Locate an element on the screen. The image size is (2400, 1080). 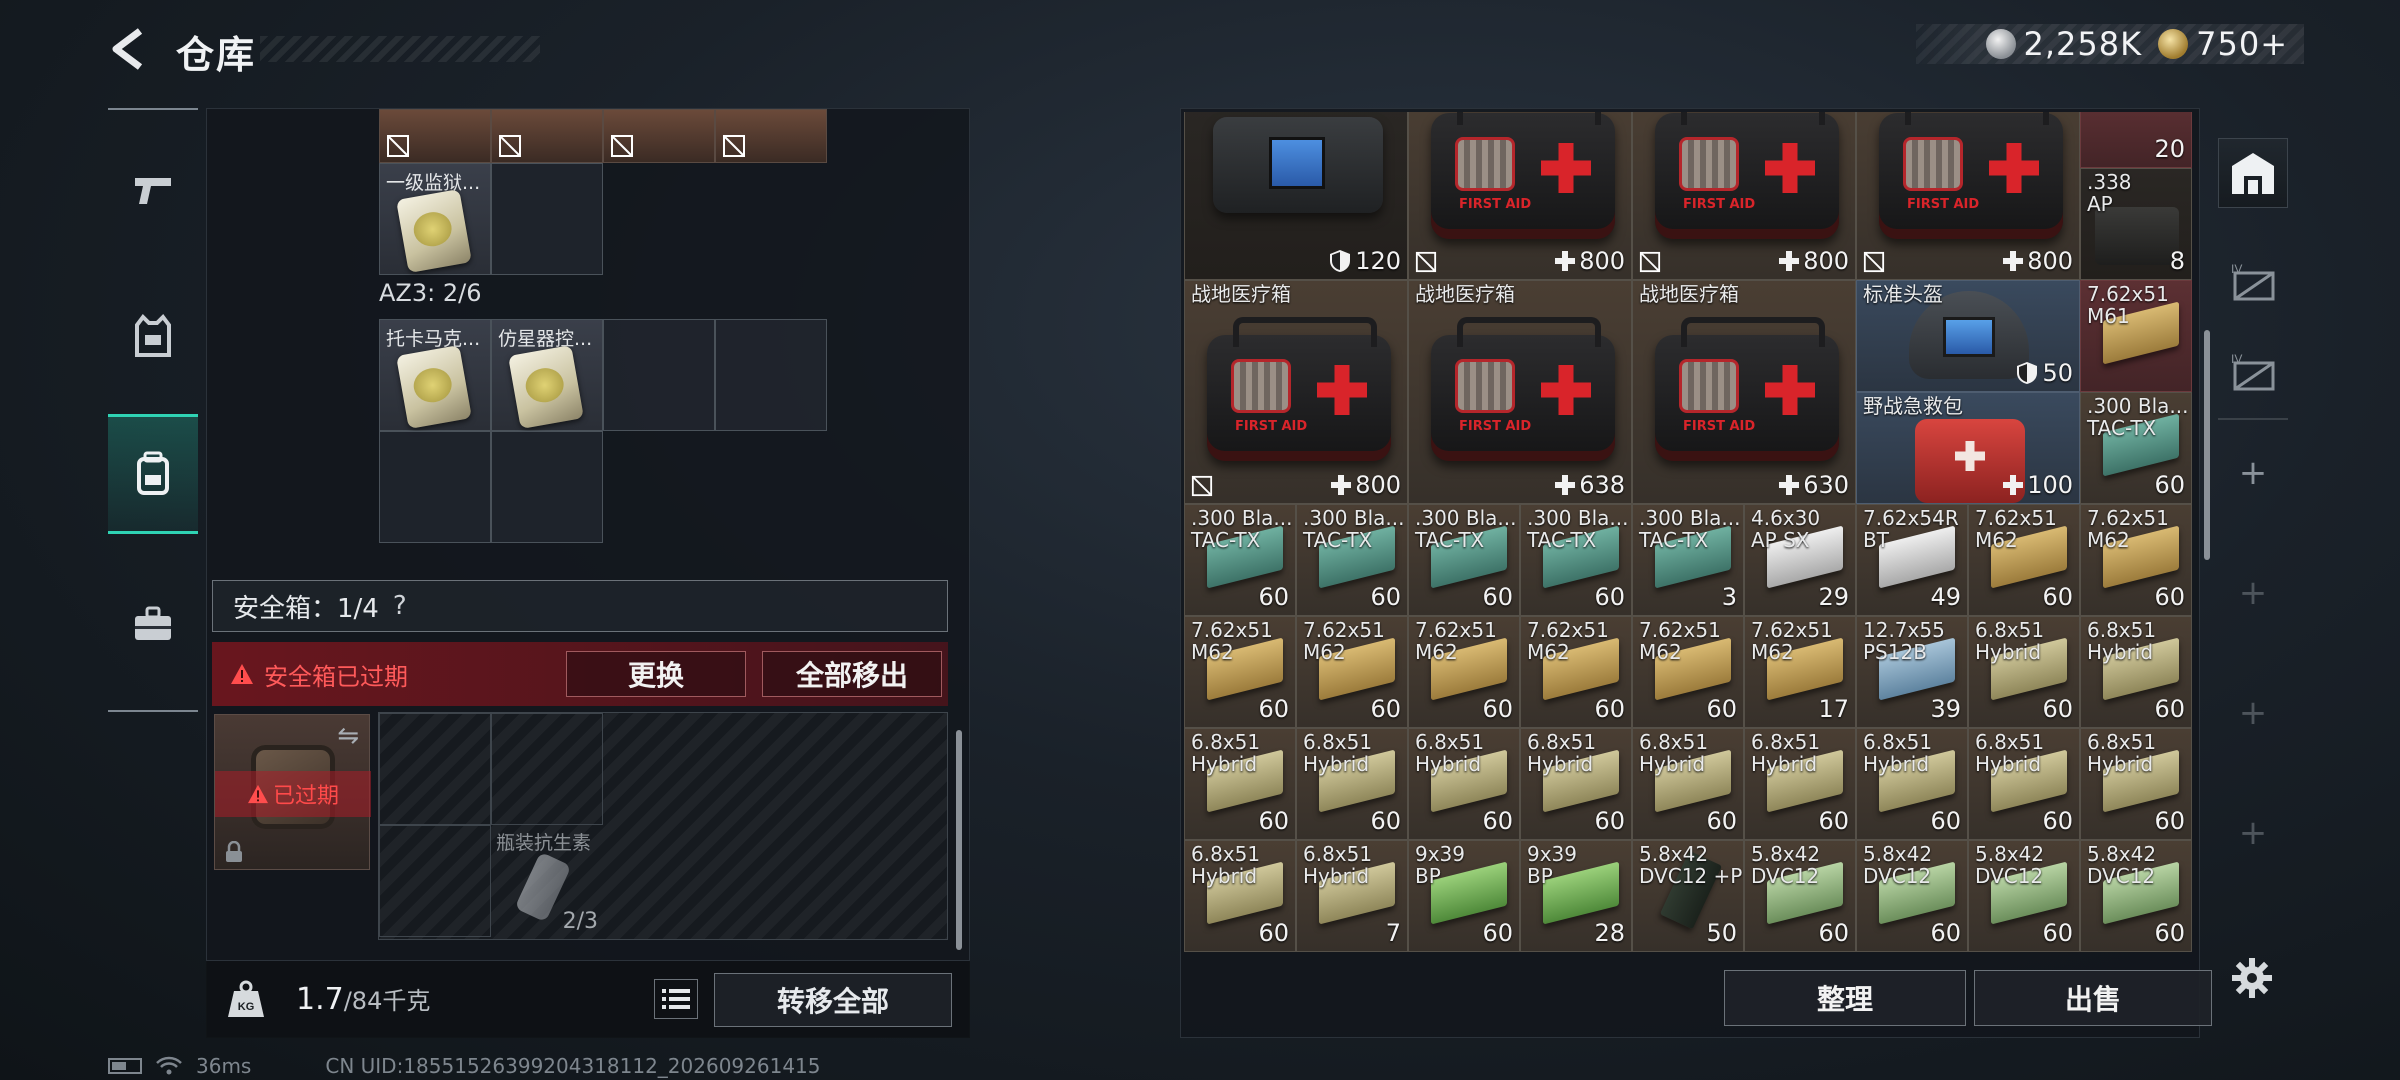
tab-vest is located at coordinates (153, 336).